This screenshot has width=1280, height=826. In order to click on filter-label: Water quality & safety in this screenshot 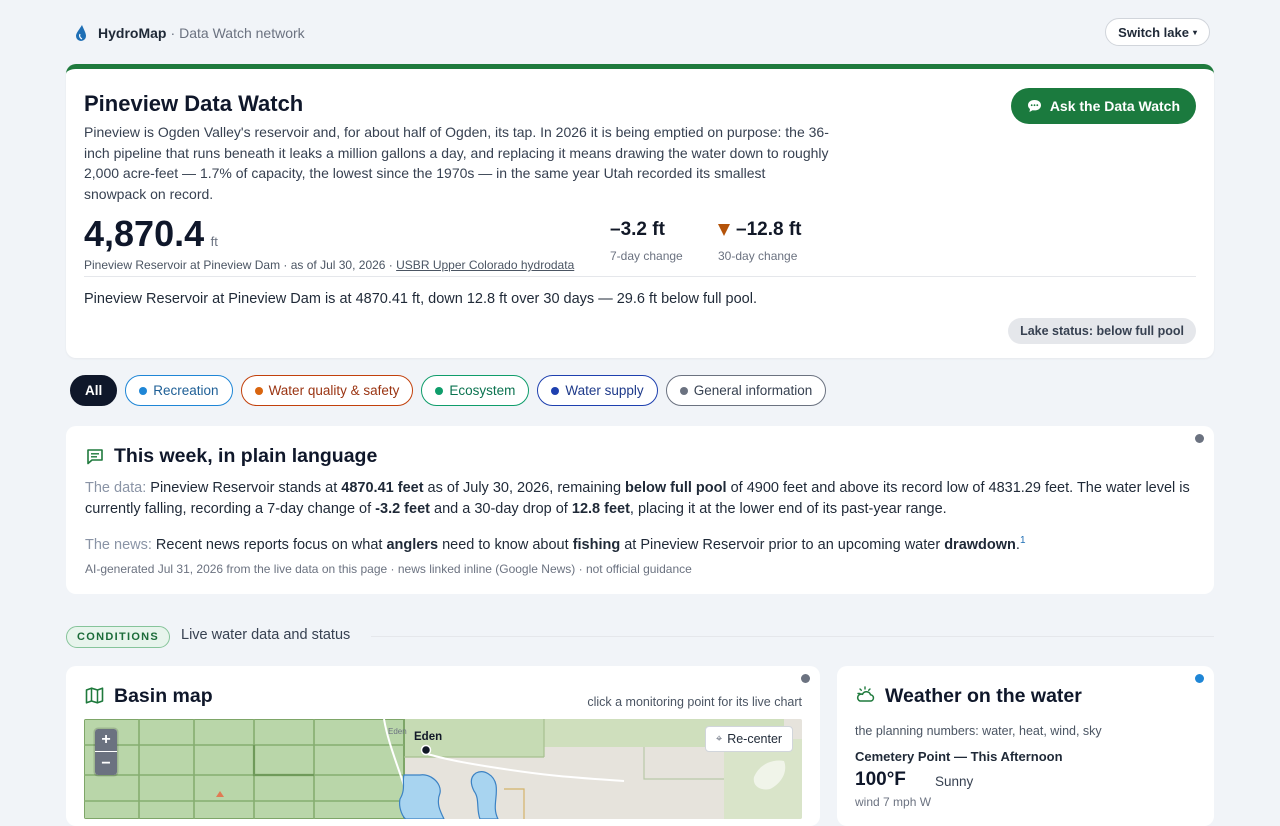, I will do `click(334, 390)`.